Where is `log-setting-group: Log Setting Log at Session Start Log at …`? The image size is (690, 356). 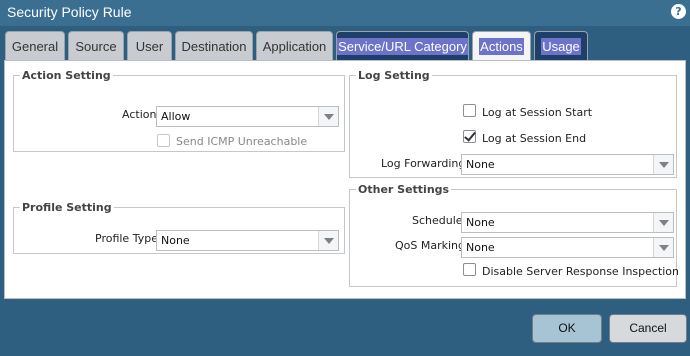
log-setting-group: Log Setting Log at Session Start Log at … is located at coordinates (513, 123).